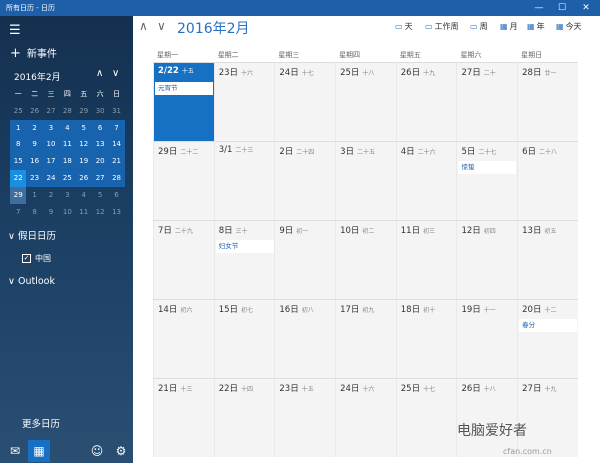 This screenshot has width=600, height=463. Describe the element at coordinates (426, 180) in the screenshot. I see `calendar-day-cell: 4日 二十六` at that location.